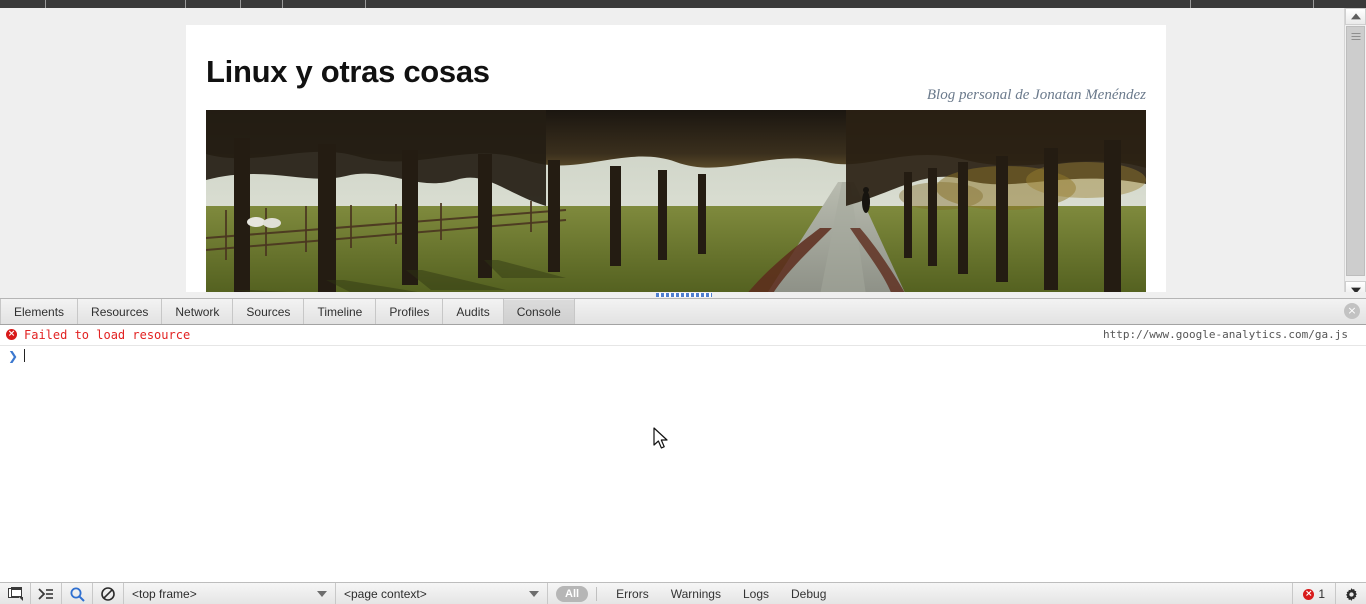  Describe the element at coordinates (632, 593) in the screenshot. I see `filter-errors-button: Errors` at that location.